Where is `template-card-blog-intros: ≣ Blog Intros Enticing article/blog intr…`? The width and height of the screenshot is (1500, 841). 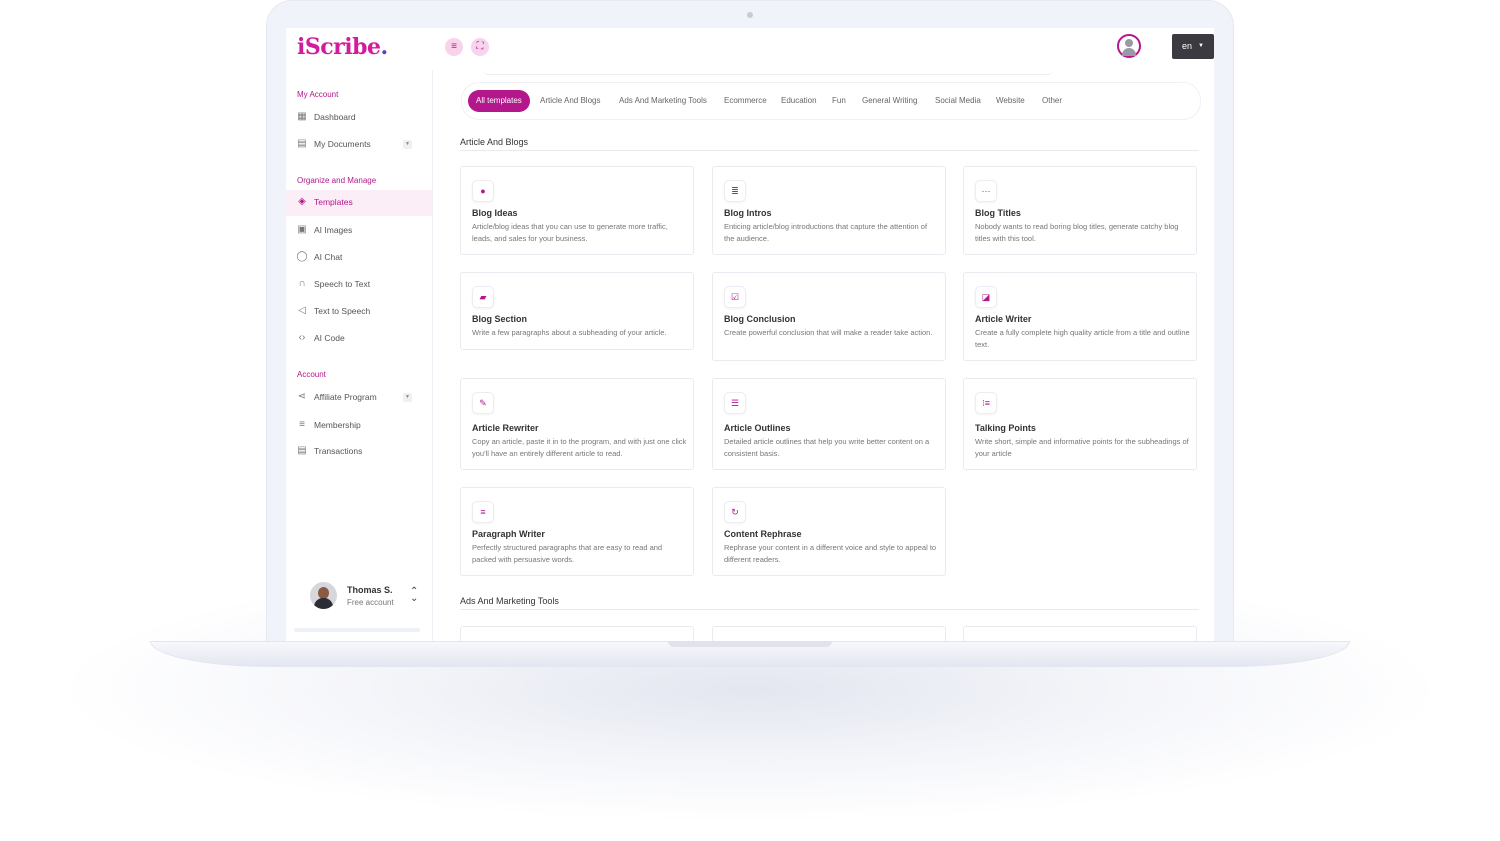
template-card-blog-intros: ≣ Blog Intros Enticing article/blog intr… is located at coordinates (829, 210).